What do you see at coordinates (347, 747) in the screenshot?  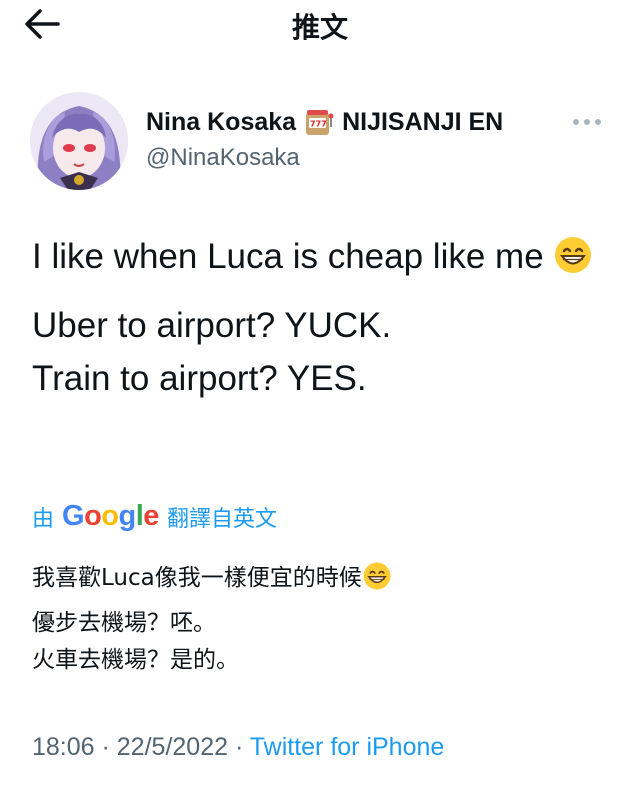 I see `tweet-source-link: Twitter for iPhone` at bounding box center [347, 747].